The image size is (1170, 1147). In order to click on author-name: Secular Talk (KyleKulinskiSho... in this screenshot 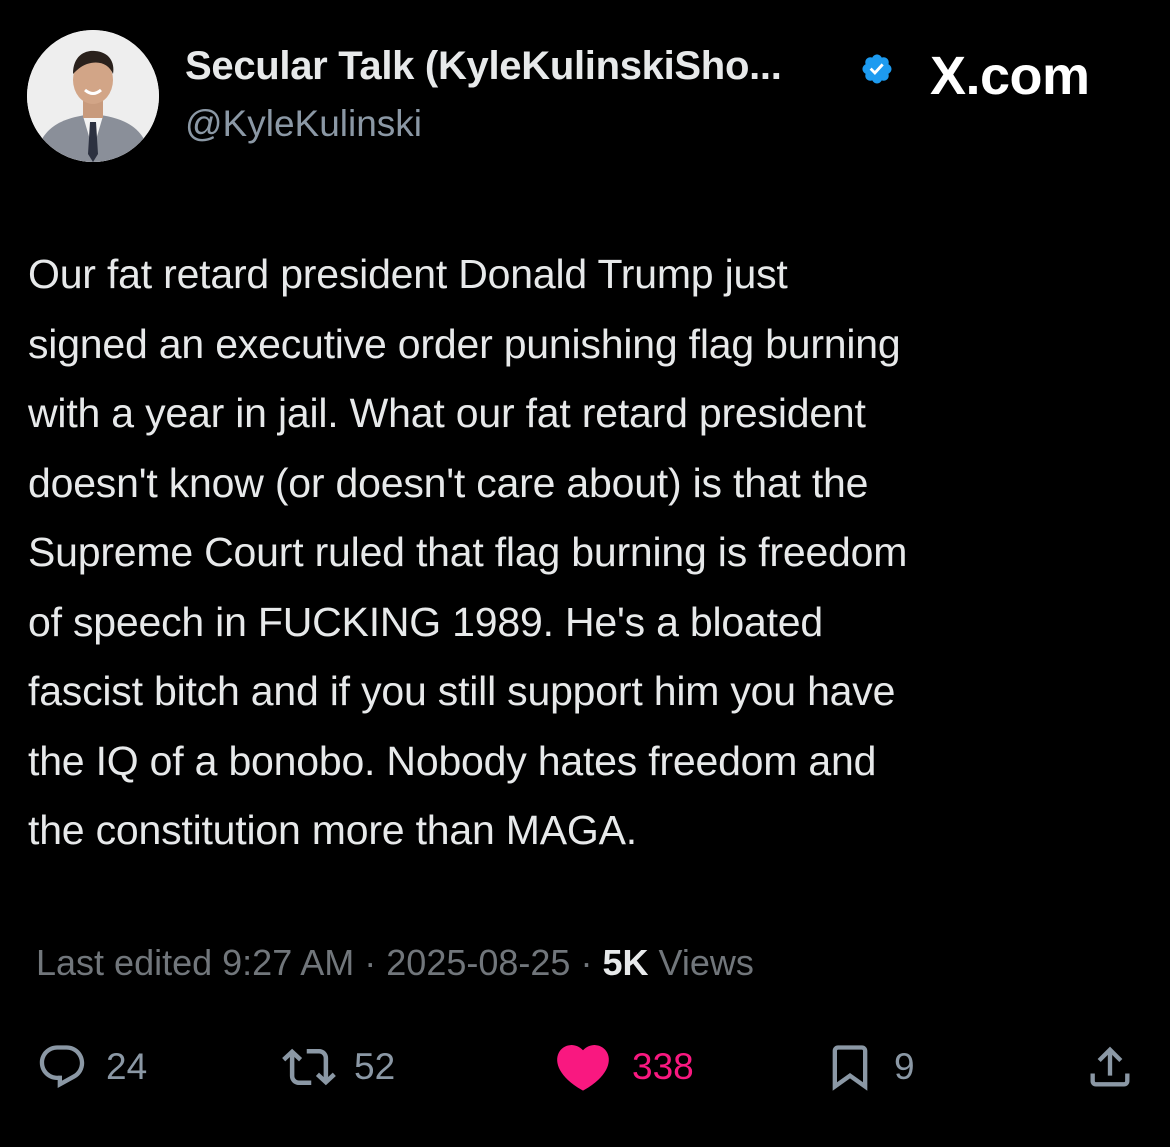, I will do `click(483, 66)`.